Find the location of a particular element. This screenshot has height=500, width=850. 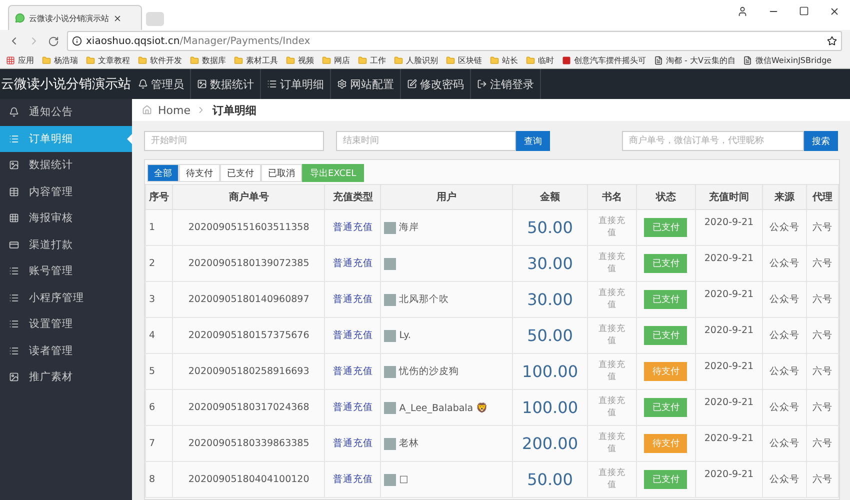

reload-icon is located at coordinates (53, 41).